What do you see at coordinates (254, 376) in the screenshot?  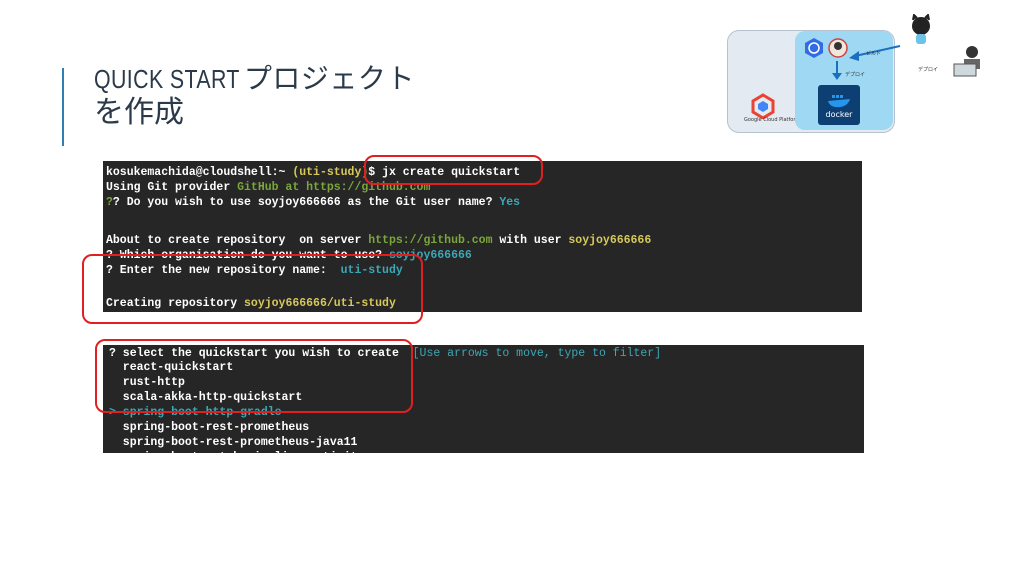 I see `highlight-select-option` at bounding box center [254, 376].